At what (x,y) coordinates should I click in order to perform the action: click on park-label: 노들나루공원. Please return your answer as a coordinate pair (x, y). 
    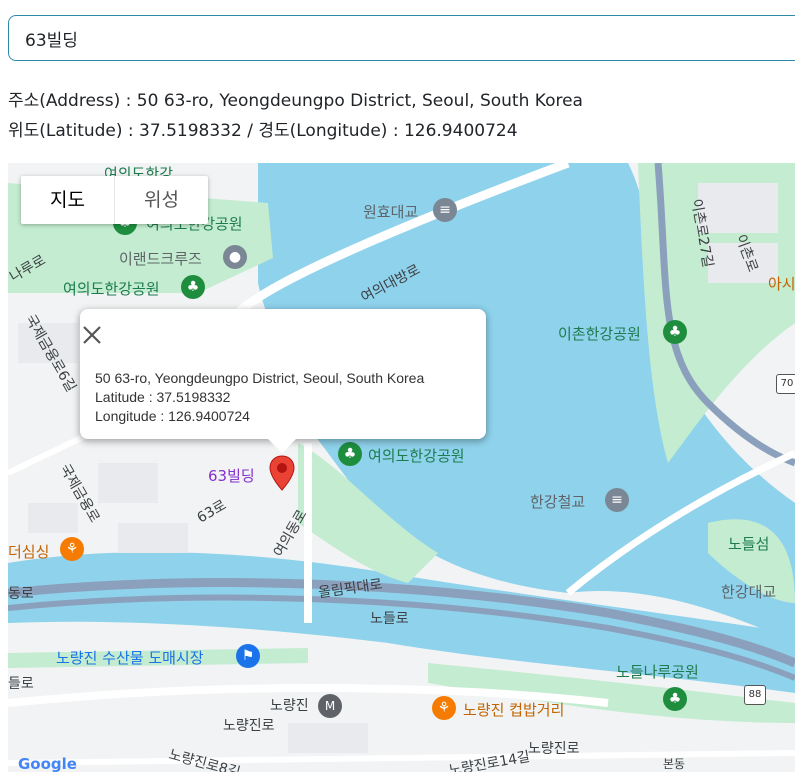
    Looking at the image, I should click on (657, 672).